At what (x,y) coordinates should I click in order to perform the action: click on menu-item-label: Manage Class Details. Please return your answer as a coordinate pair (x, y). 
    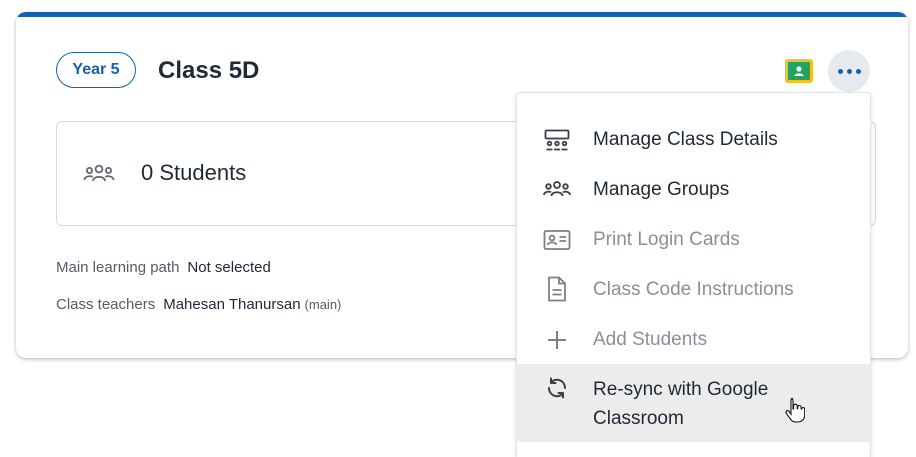
    Looking at the image, I should click on (685, 139).